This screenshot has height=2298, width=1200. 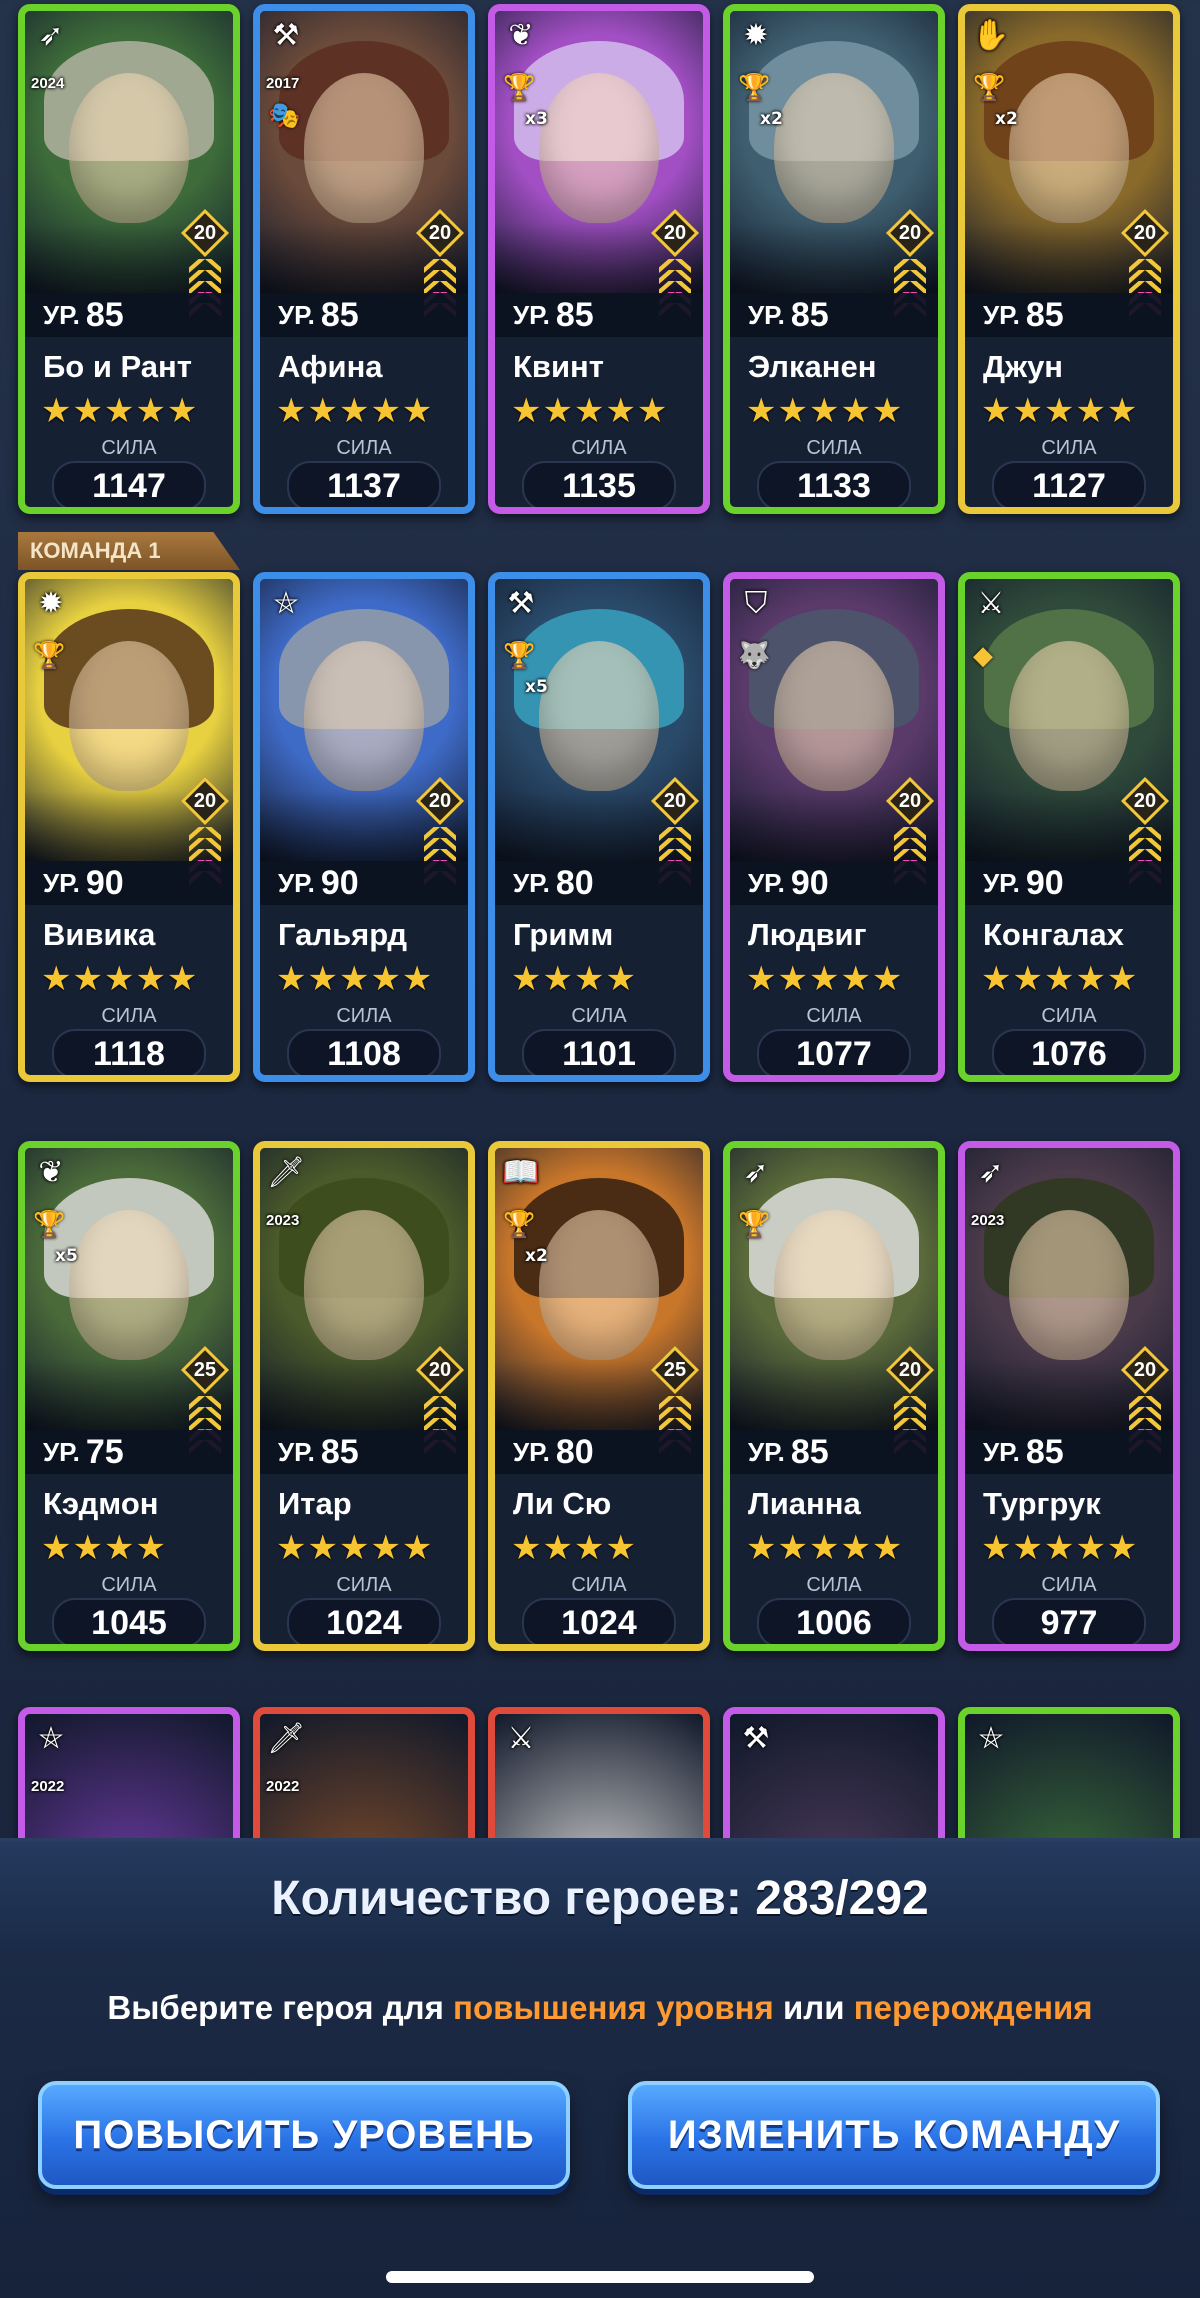 What do you see at coordinates (599, 1396) in the screenshot?
I see `hero-card: 📖 🏆 x2 25 УР. 80 Ли Сю ★★★★ СИЛА 1024` at bounding box center [599, 1396].